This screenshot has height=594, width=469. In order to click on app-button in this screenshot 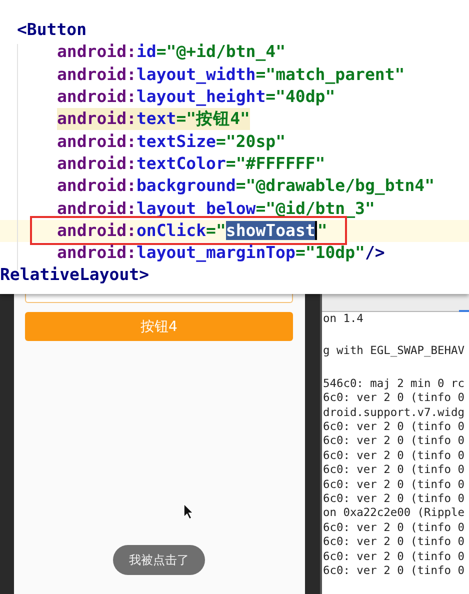, I will do `click(159, 298)`.